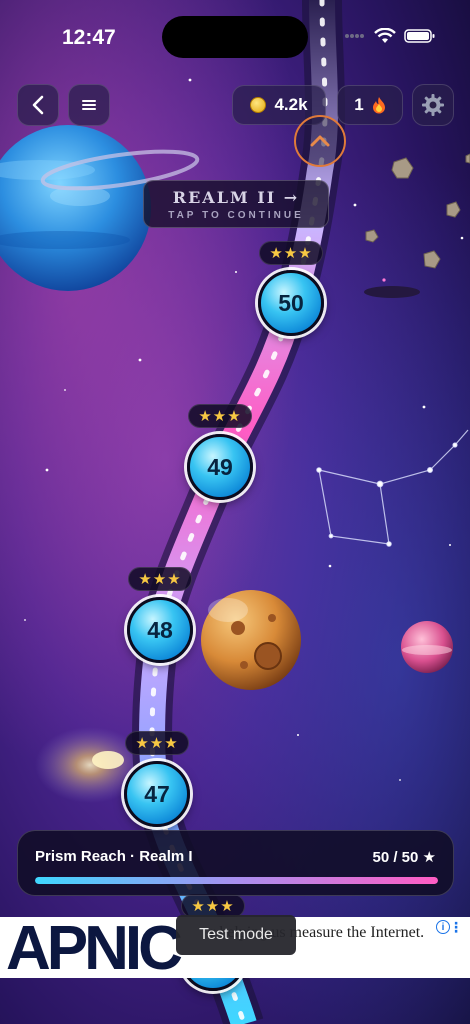 This screenshot has width=470, height=1024. Describe the element at coordinates (236, 215) in the screenshot. I see `realm-subtitle: TAP TO CONTINUE` at that location.